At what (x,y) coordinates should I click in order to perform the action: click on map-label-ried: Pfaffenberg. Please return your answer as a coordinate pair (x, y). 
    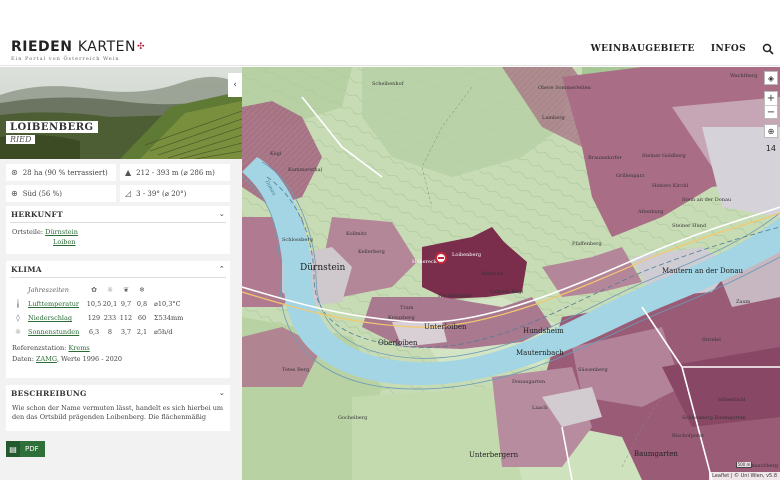
    Looking at the image, I should click on (587, 244).